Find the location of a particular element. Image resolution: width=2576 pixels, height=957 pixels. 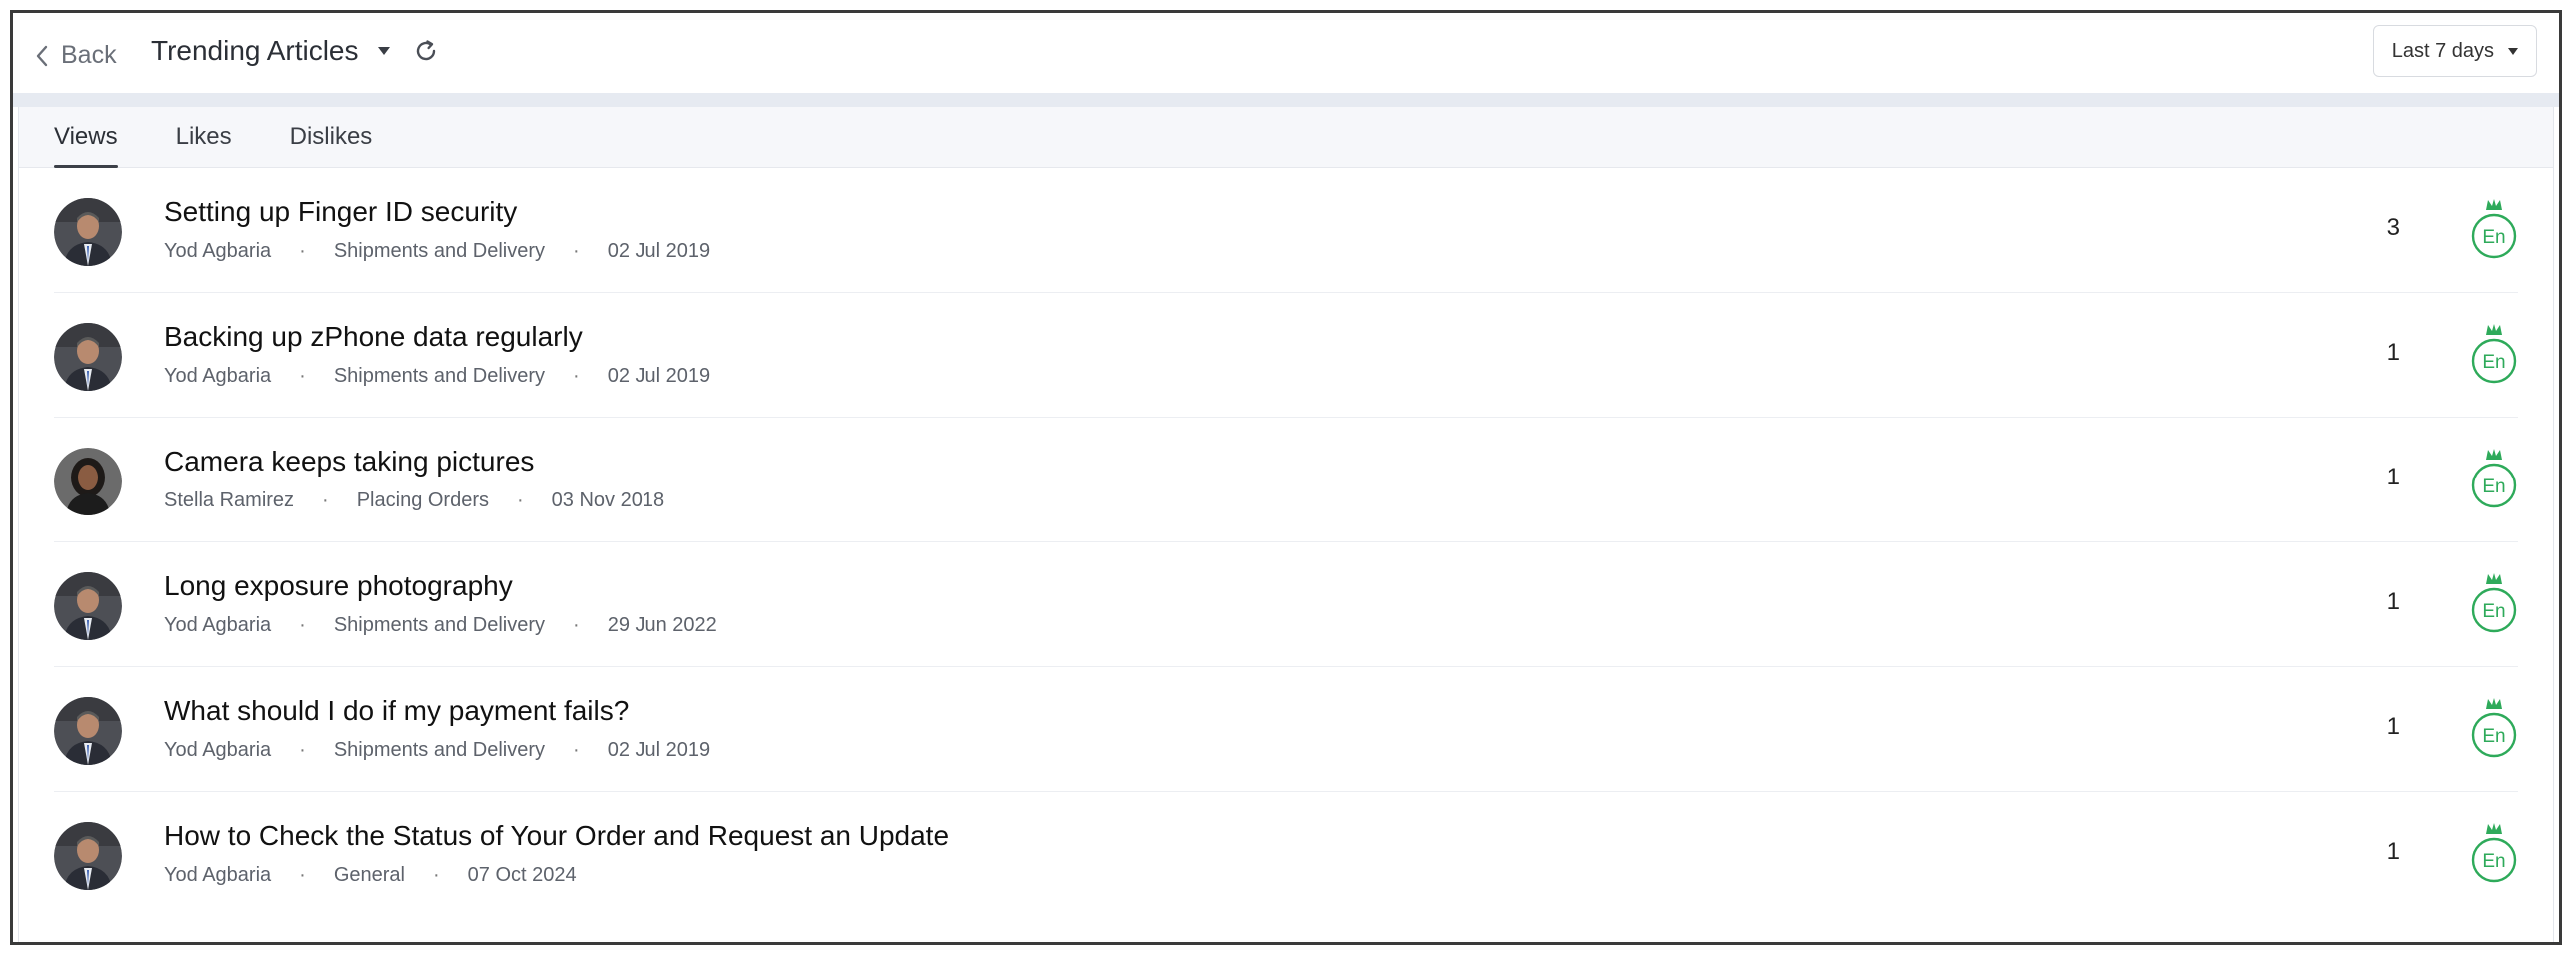

avatar-female-image is located at coordinates (88, 481).